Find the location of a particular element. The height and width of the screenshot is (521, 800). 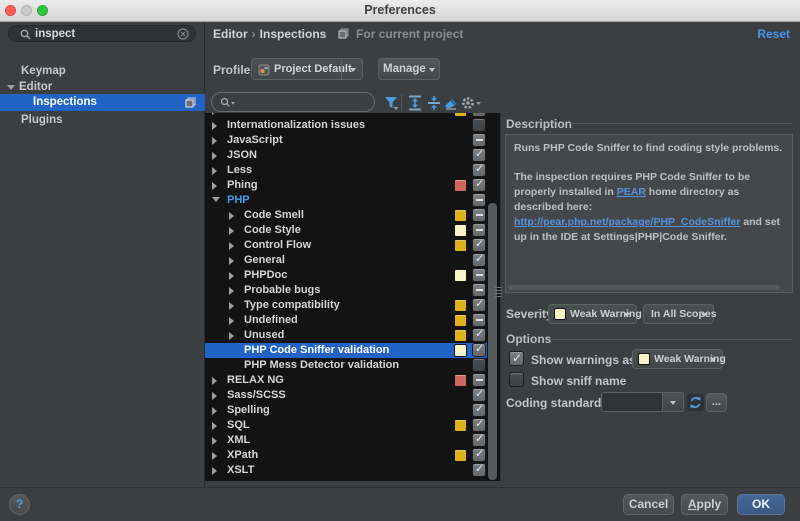

minimize-window-button is located at coordinates (26, 10).